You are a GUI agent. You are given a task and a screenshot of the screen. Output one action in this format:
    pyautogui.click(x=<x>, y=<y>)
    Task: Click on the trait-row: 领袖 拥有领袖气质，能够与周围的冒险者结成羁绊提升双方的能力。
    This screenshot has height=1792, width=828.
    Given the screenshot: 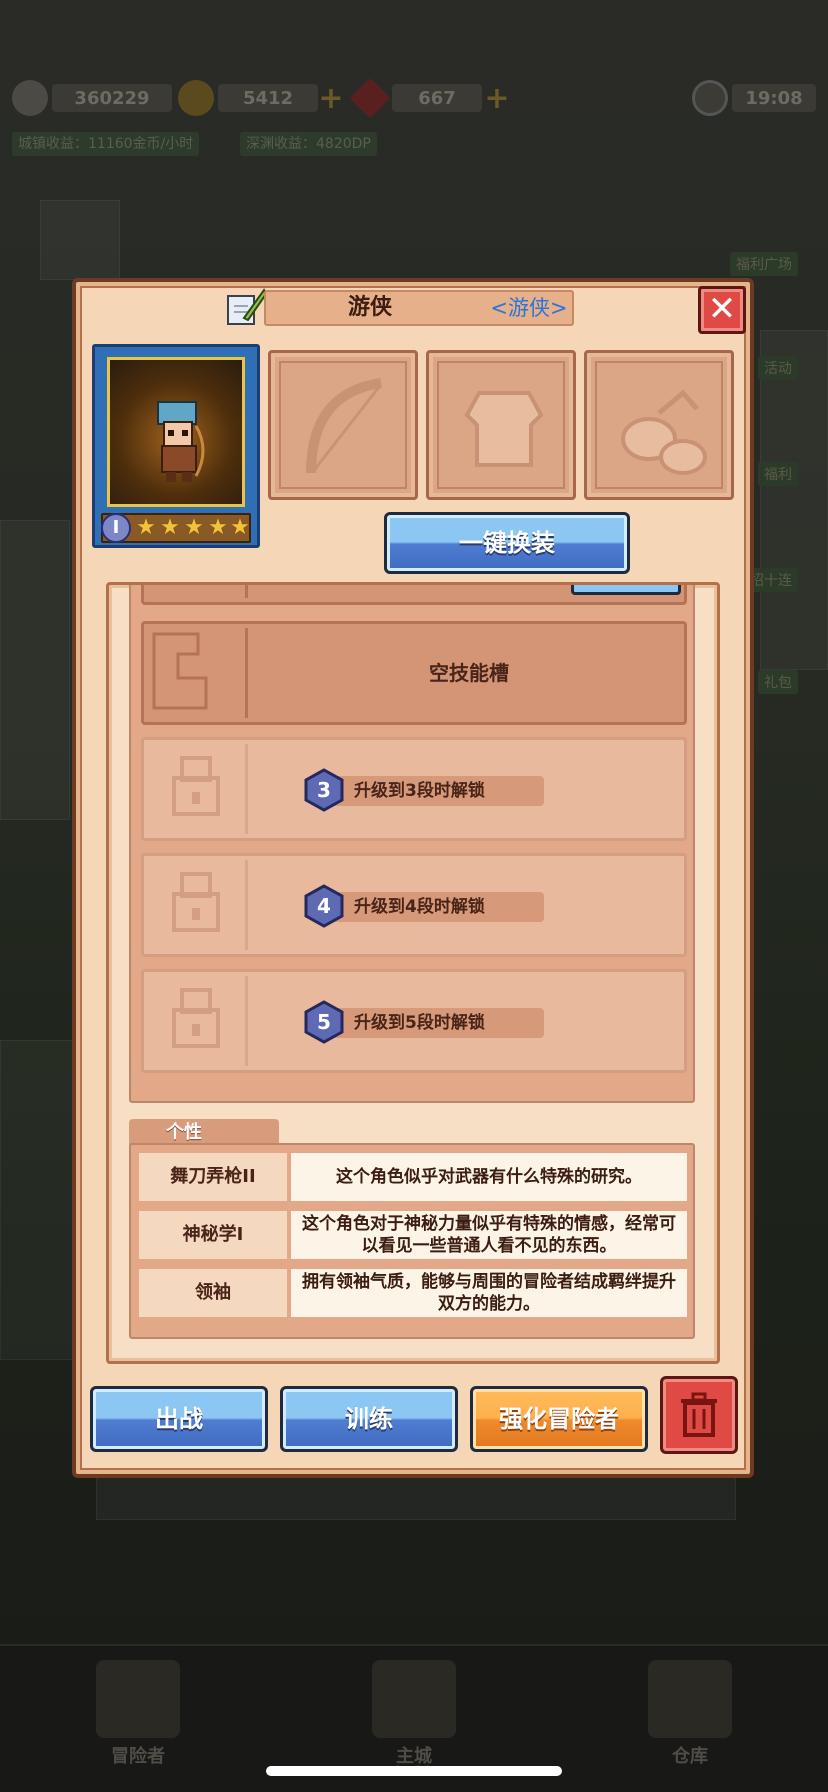 What is the action you would take?
    pyautogui.click(x=413, y=1293)
    